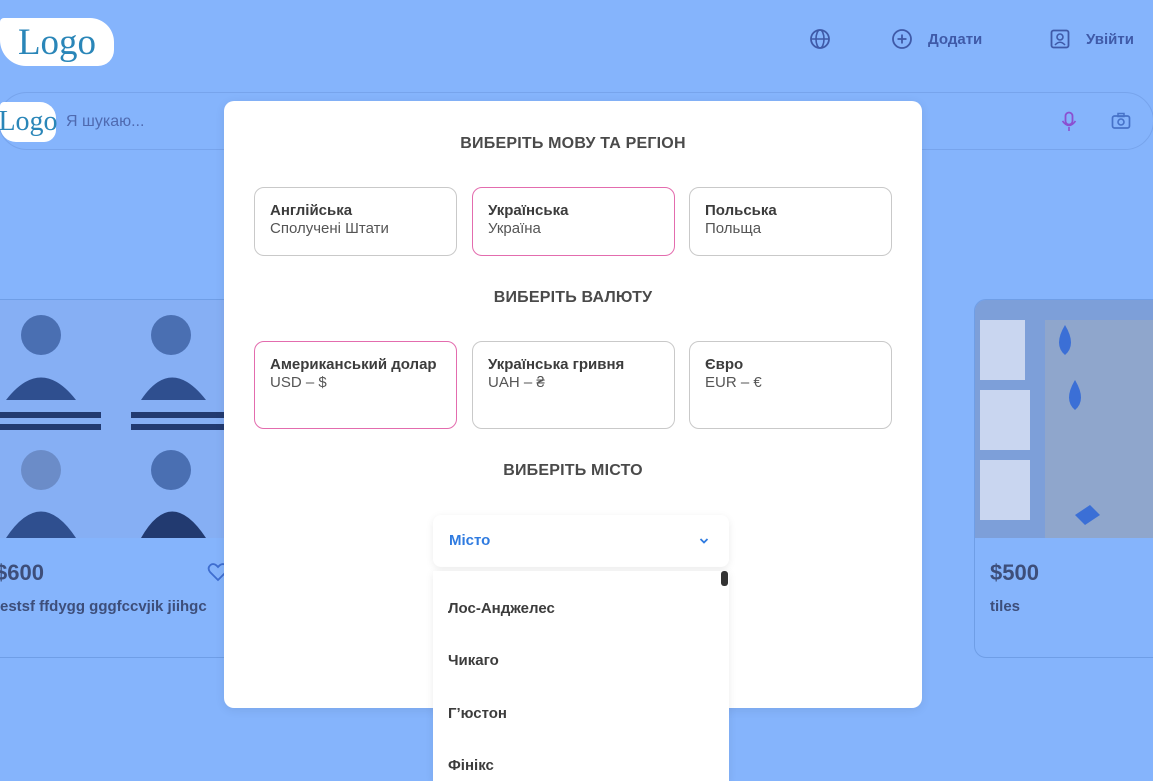 This screenshot has width=1153, height=781. What do you see at coordinates (733, 382) in the screenshot?
I see `option-subtitle: EUR – €` at bounding box center [733, 382].